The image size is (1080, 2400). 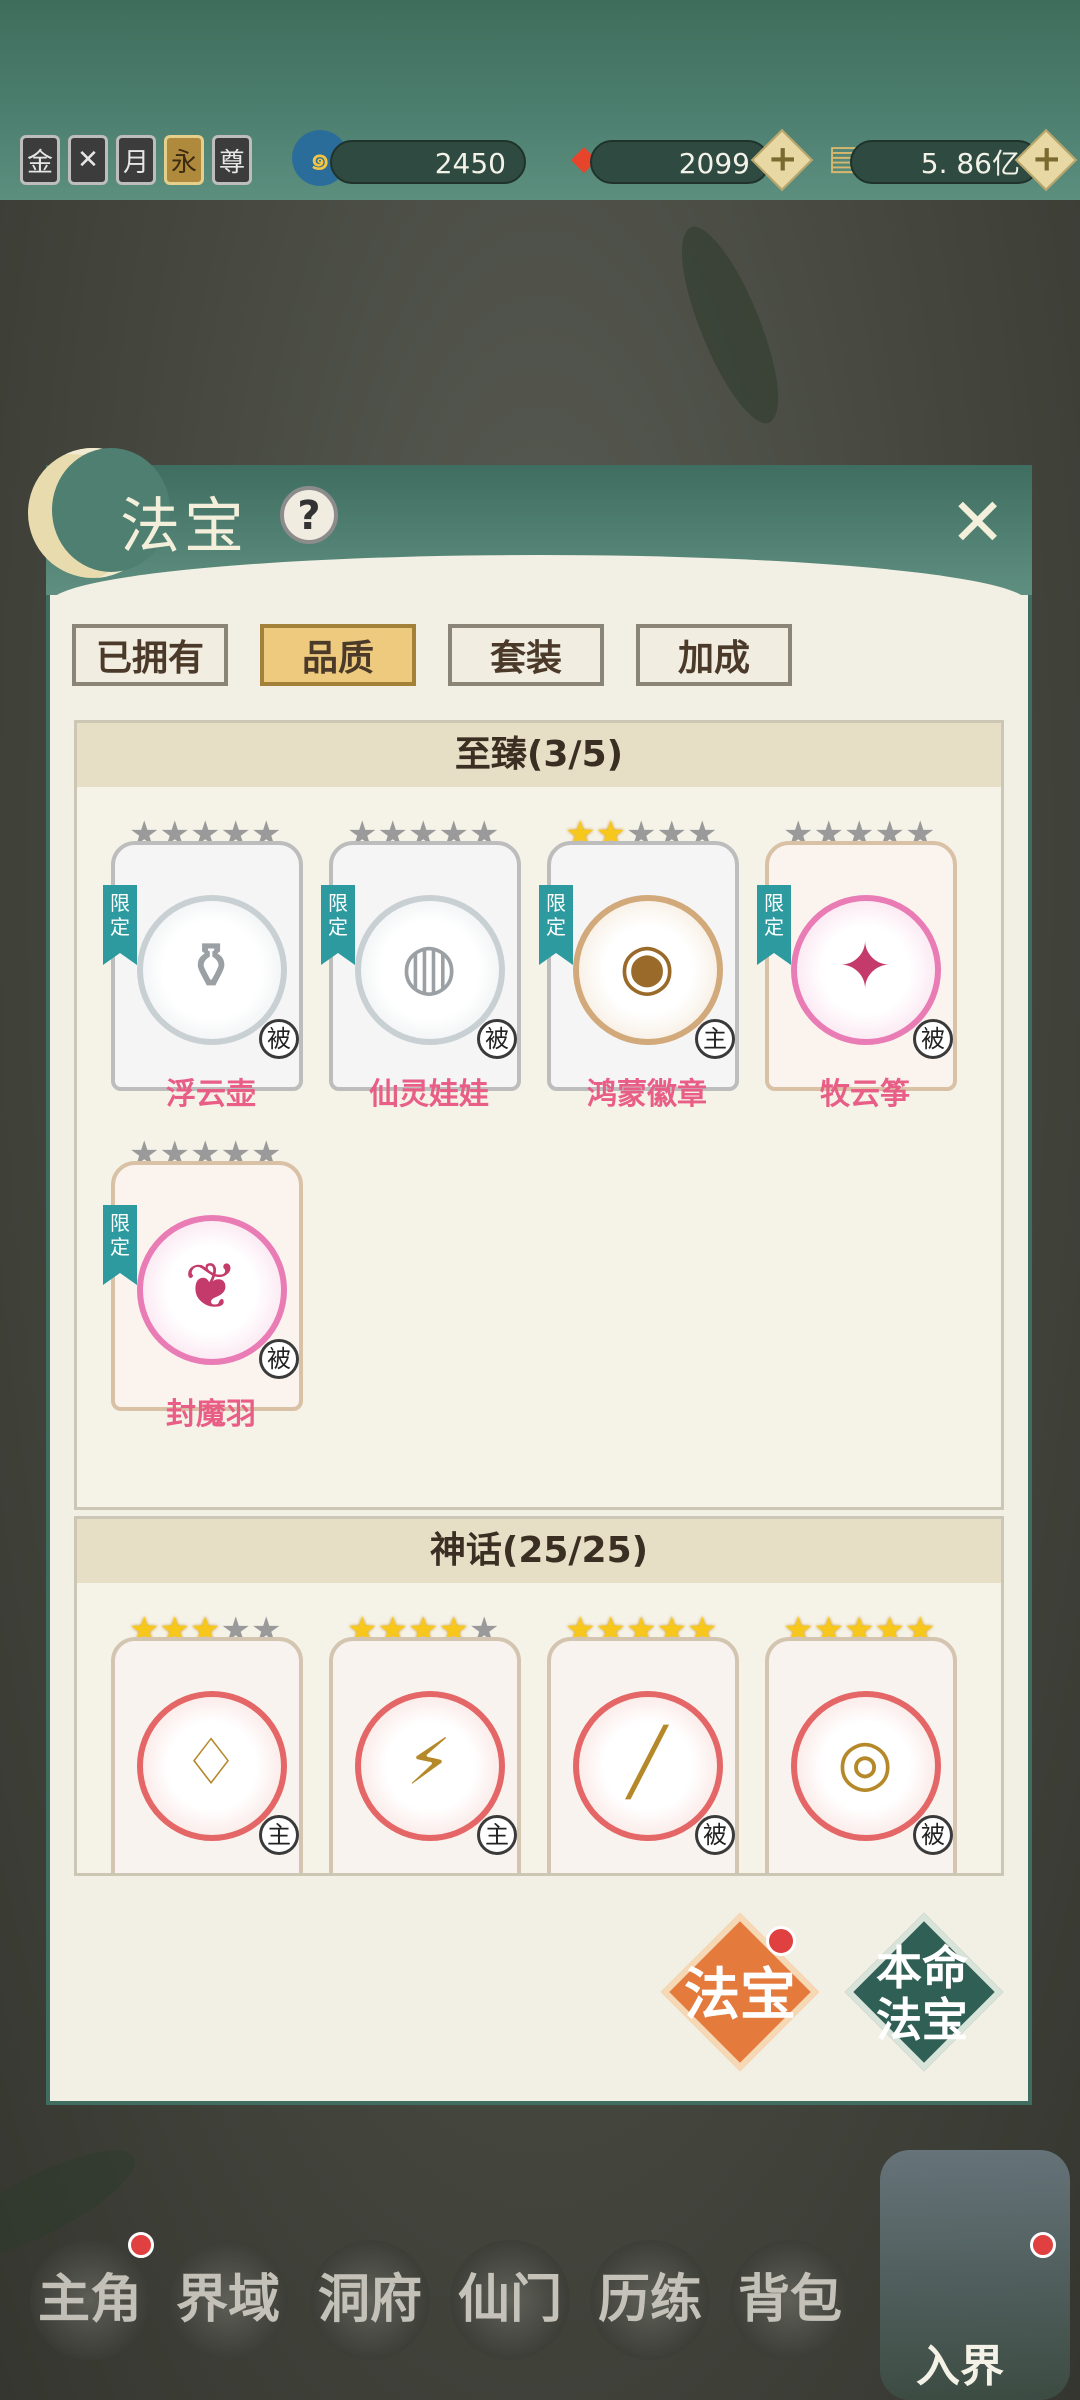 What do you see at coordinates (977, 523) in the screenshot?
I see `close-button: ✕` at bounding box center [977, 523].